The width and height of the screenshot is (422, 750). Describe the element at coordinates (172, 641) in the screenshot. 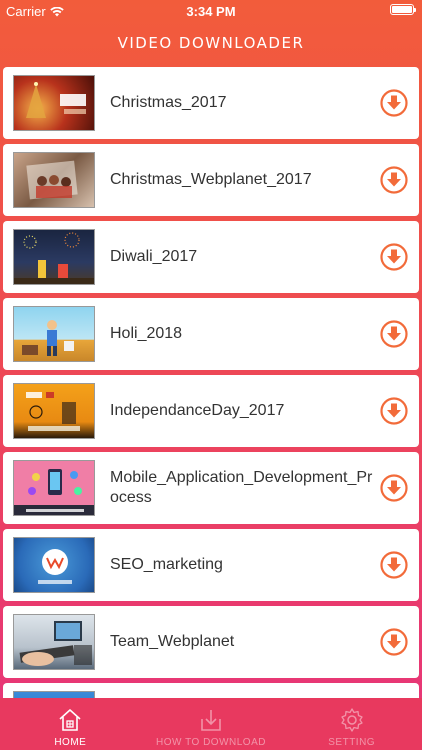

I see `video-title: Team_Webplanet` at that location.